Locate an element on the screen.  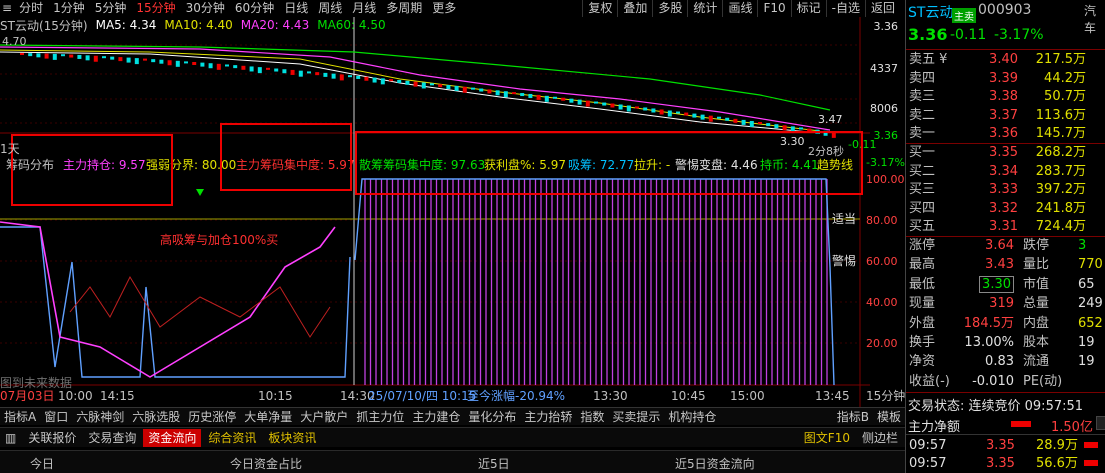
tool-button-0: 复权 is located at coordinates (599, 8).